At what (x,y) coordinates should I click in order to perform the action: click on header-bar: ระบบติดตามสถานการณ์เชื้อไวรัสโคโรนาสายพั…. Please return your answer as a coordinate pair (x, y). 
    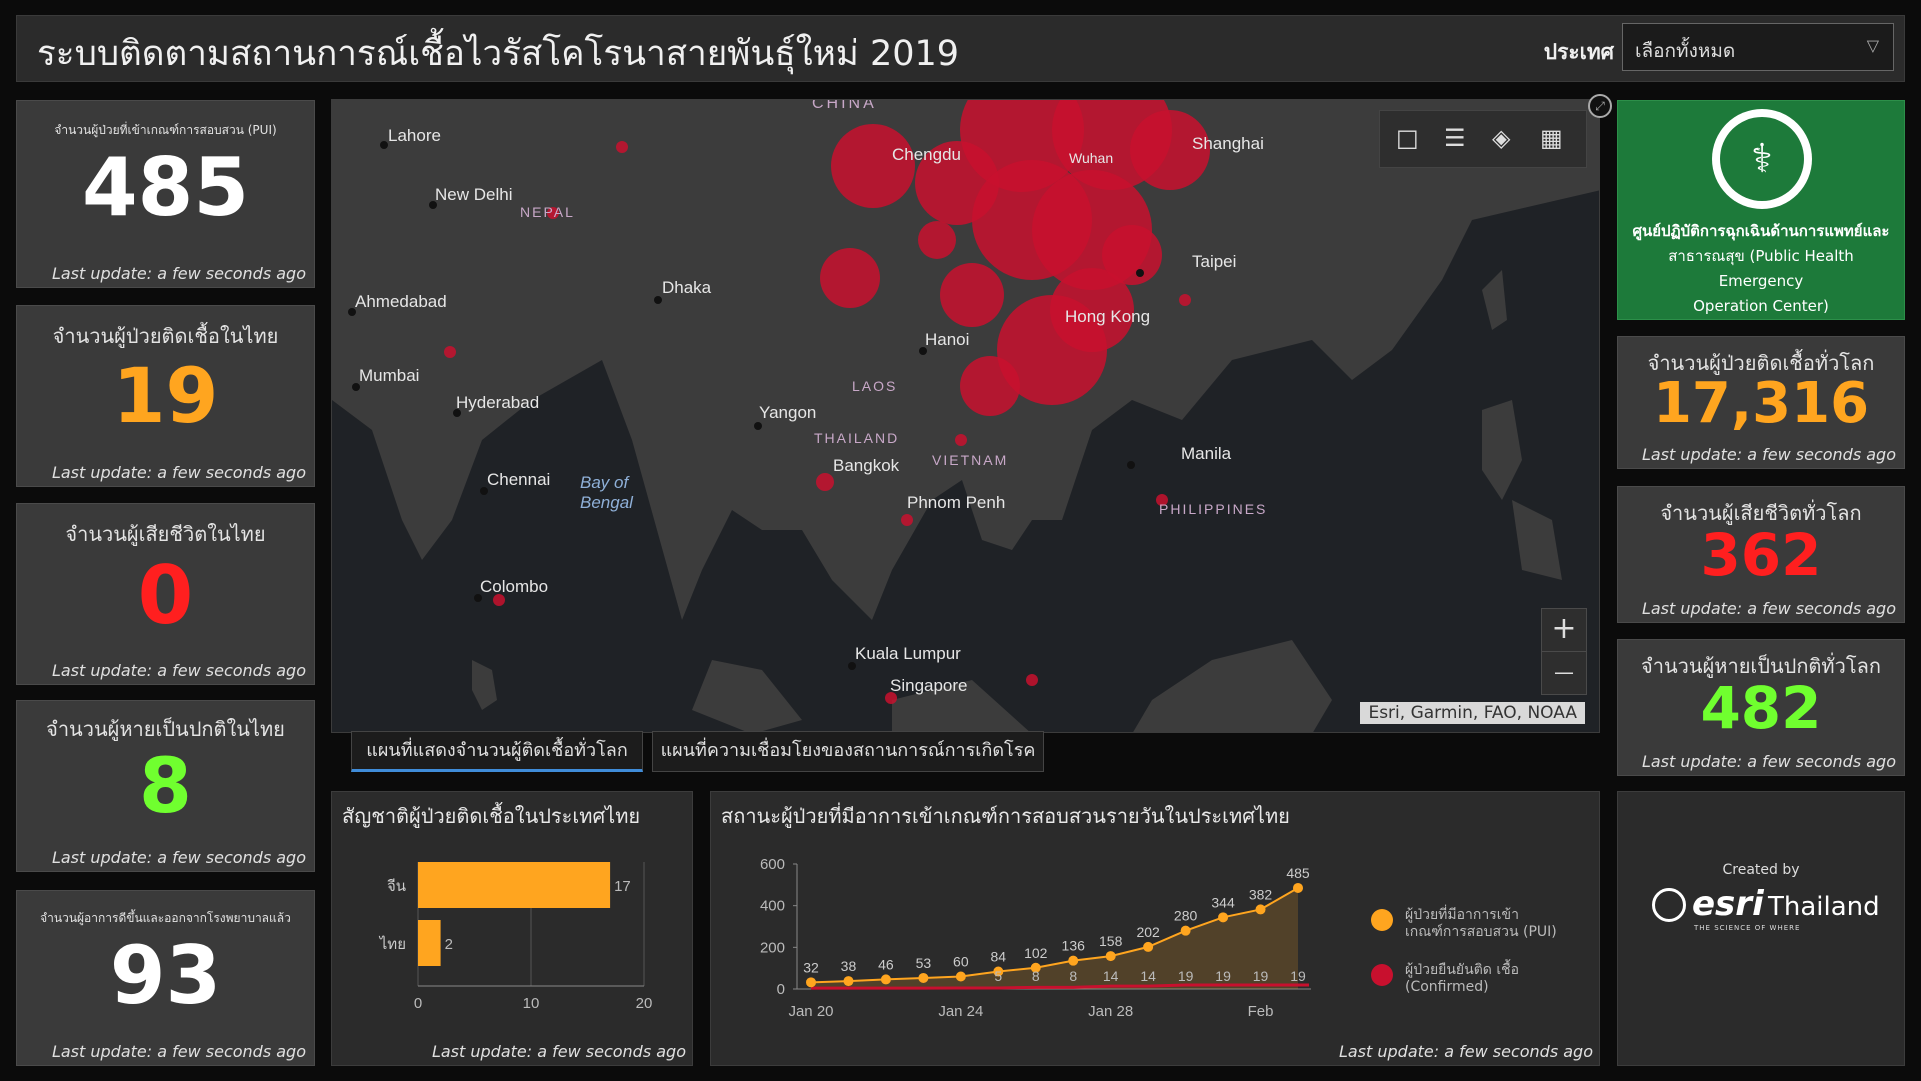
    Looking at the image, I should click on (960, 48).